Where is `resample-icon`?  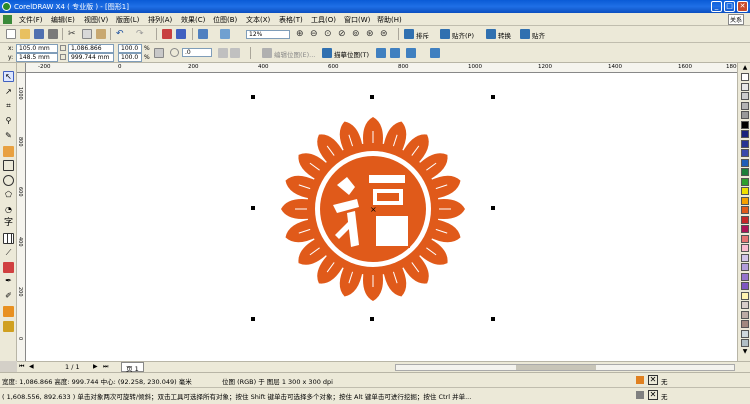
resample-icon is located at coordinates (381, 53).